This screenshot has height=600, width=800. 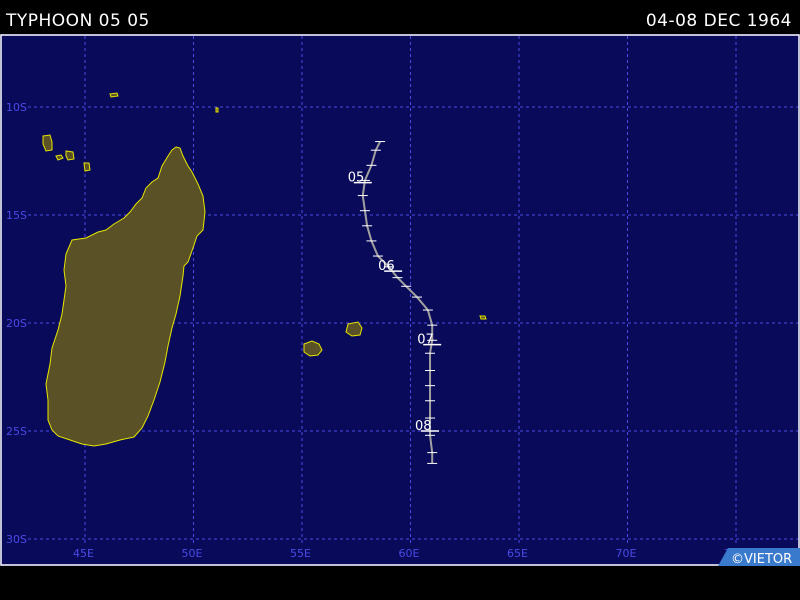 What do you see at coordinates (16, 215) in the screenshot?
I see `latitude-label: 15S` at bounding box center [16, 215].